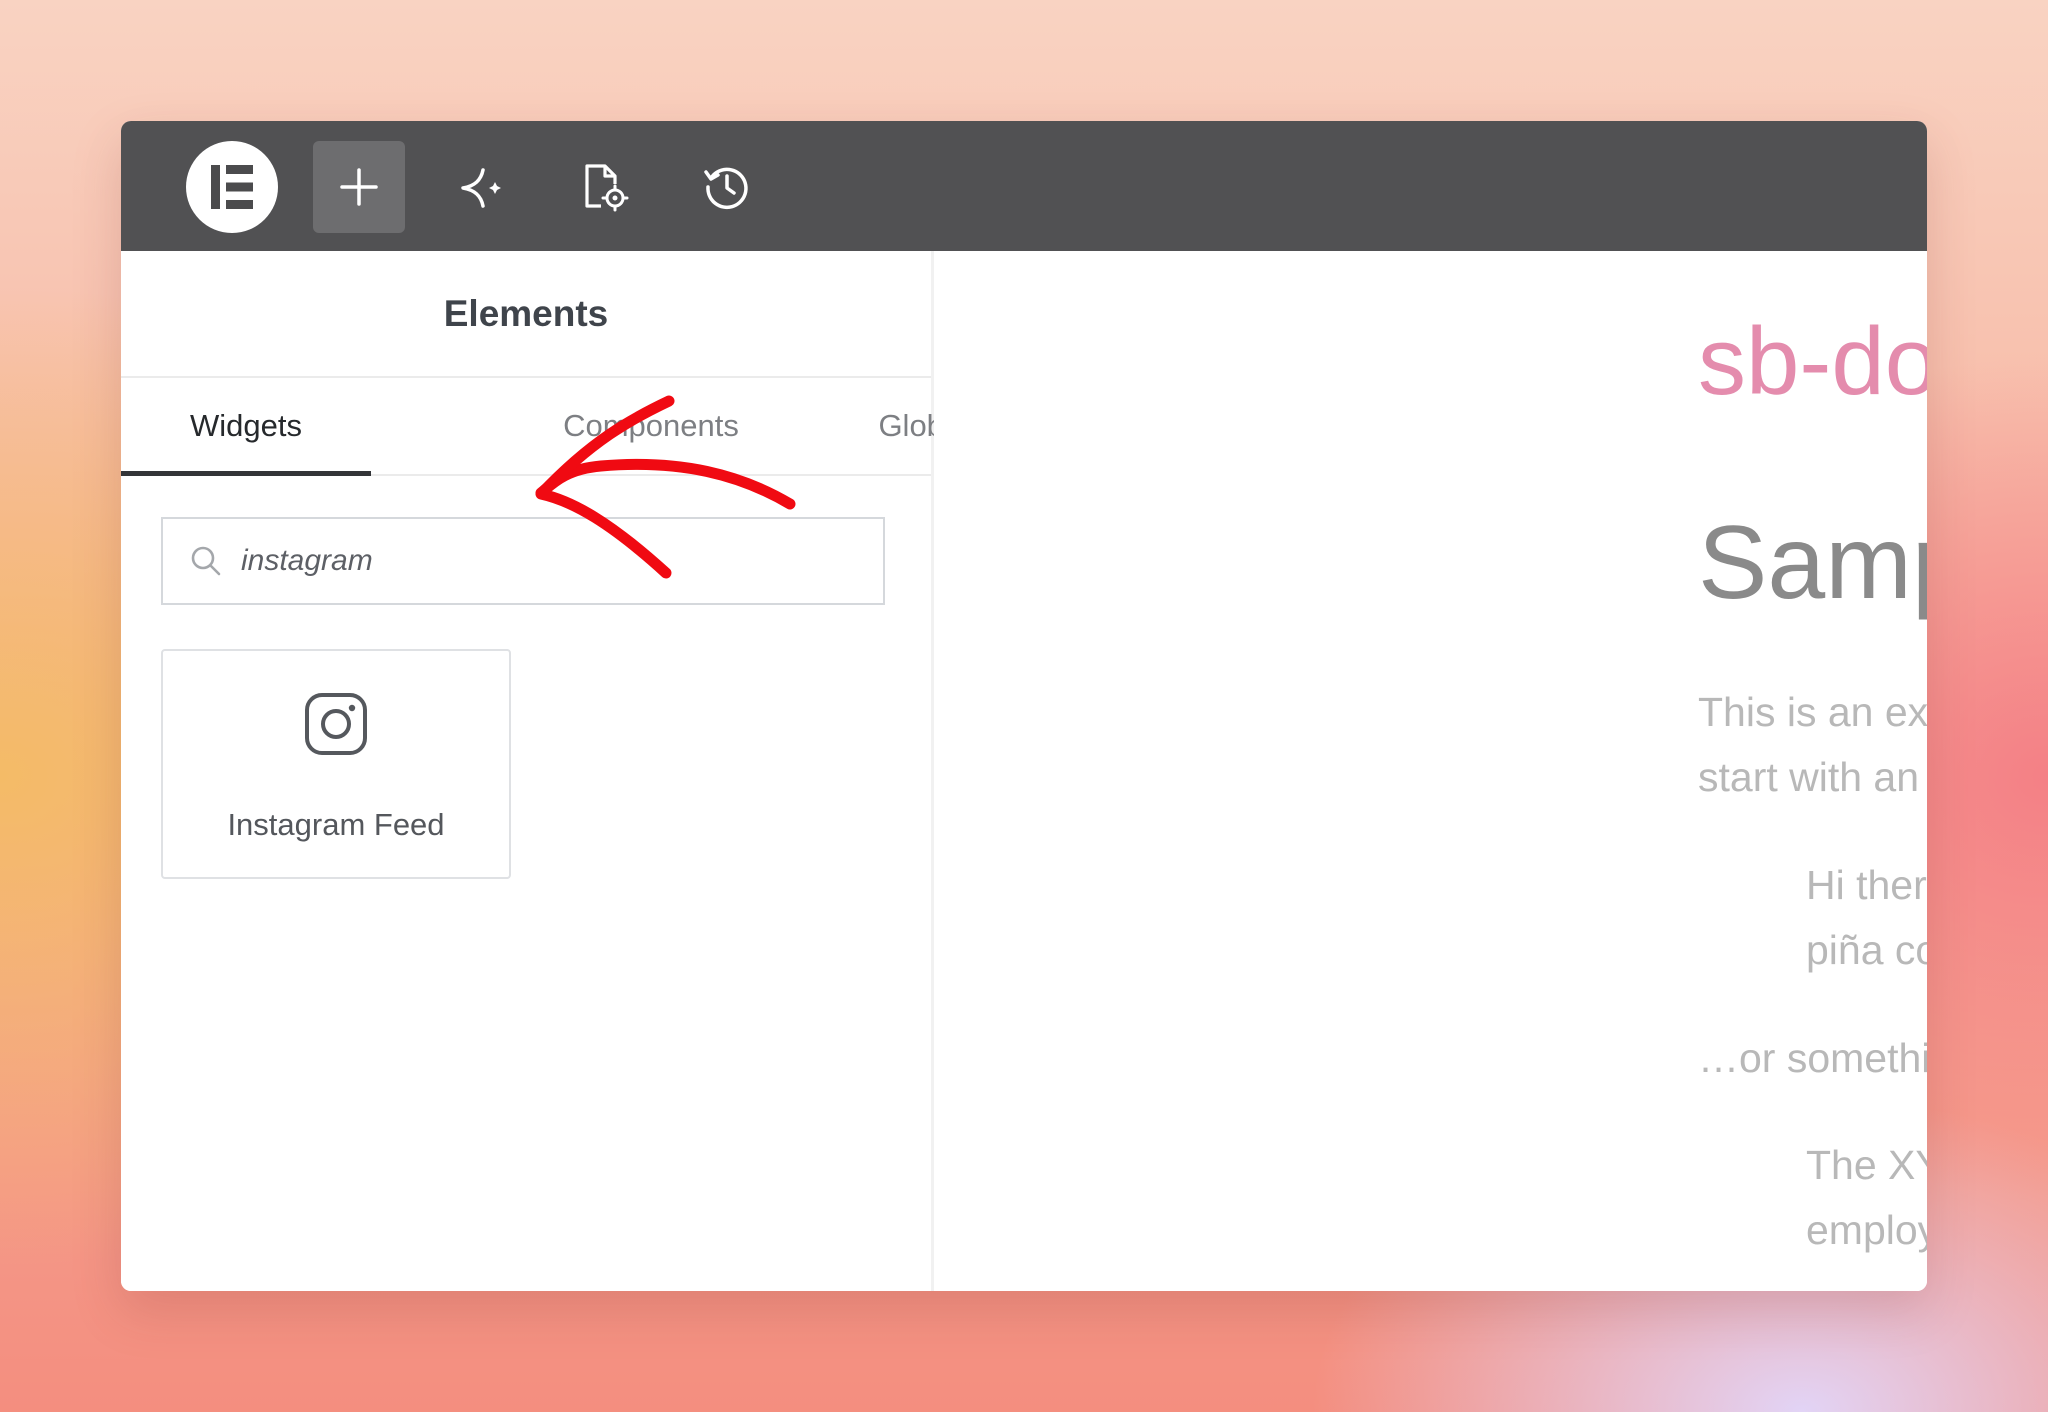  I want to click on preview-line: …or something like, so click(1812, 1058).